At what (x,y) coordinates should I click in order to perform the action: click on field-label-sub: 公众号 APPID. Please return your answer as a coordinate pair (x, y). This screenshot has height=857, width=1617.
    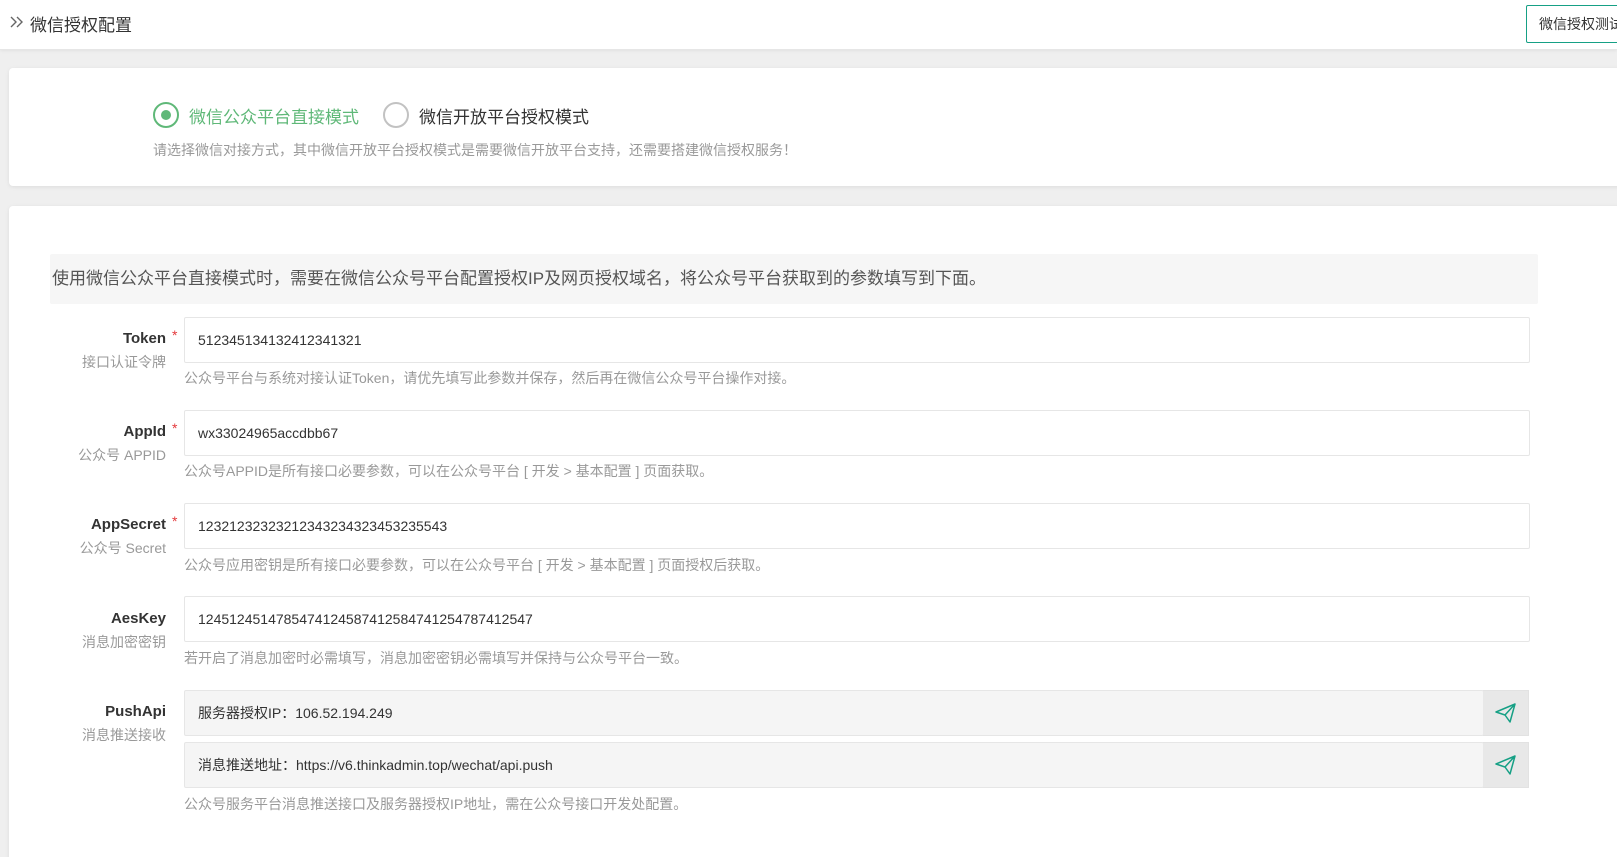
    Looking at the image, I should click on (122, 455).